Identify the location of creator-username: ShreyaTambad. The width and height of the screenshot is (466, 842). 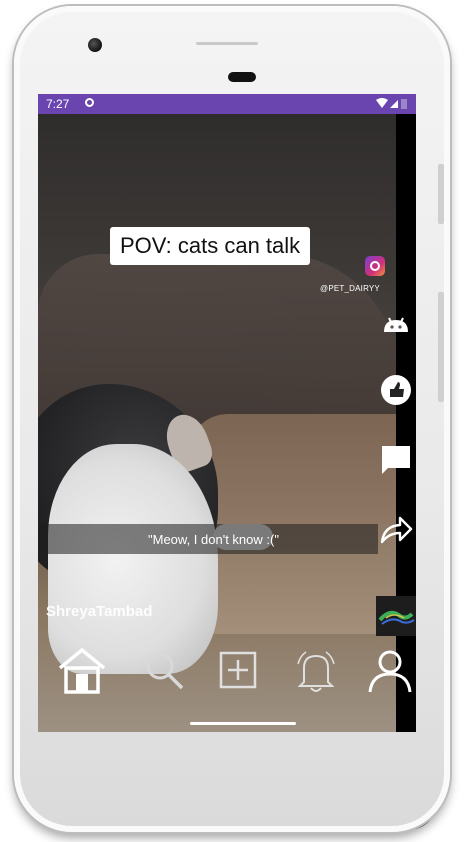
(99, 611).